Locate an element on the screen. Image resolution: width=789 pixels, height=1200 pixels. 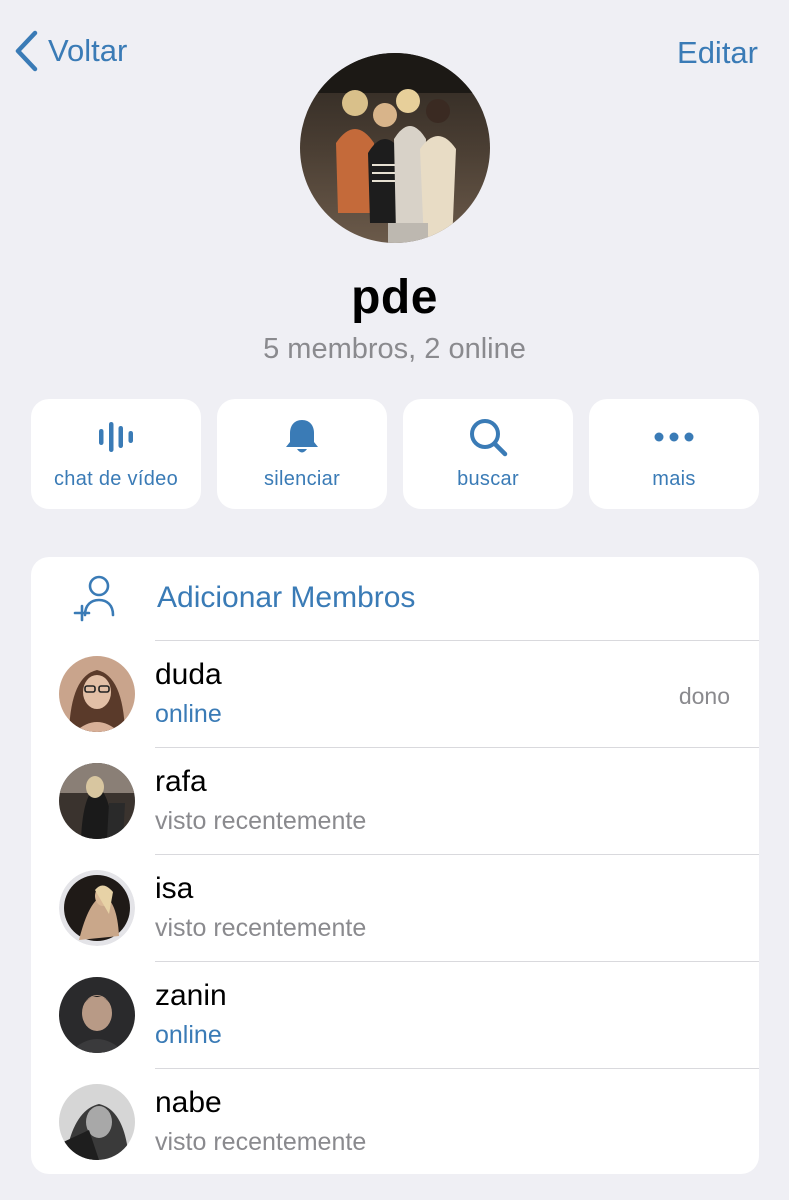
search-button: buscar is located at coordinates (488, 454).